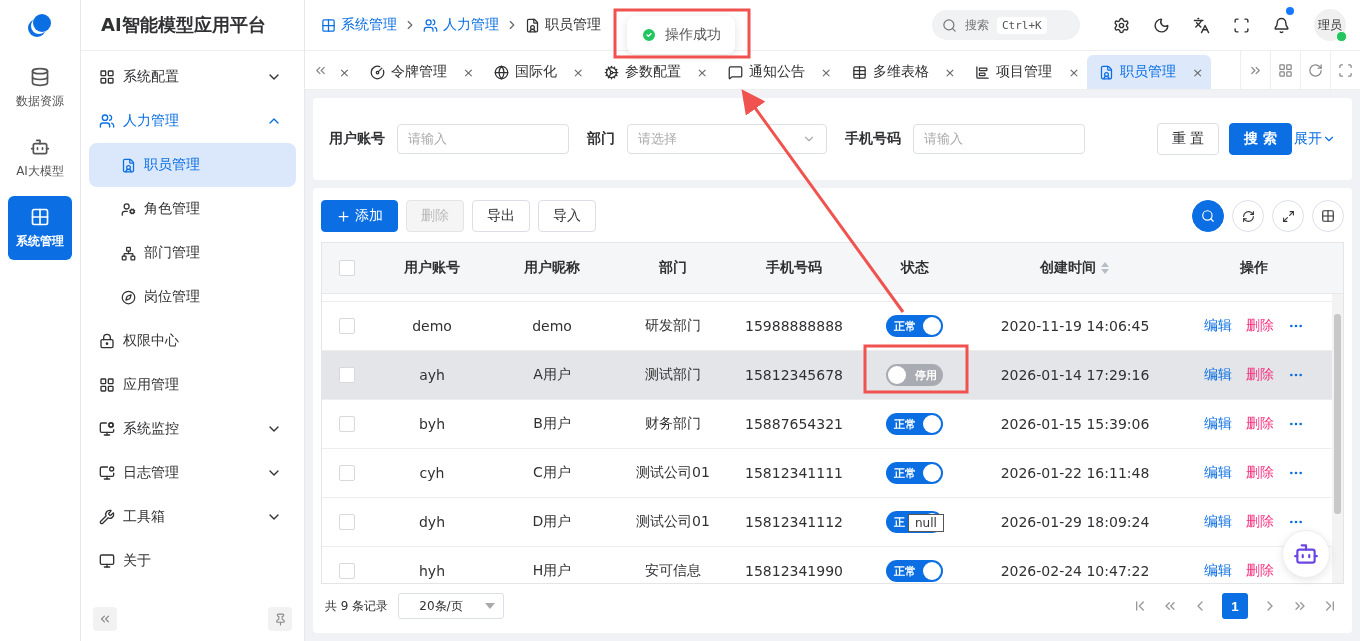  I want to click on database-icon, so click(40, 76).